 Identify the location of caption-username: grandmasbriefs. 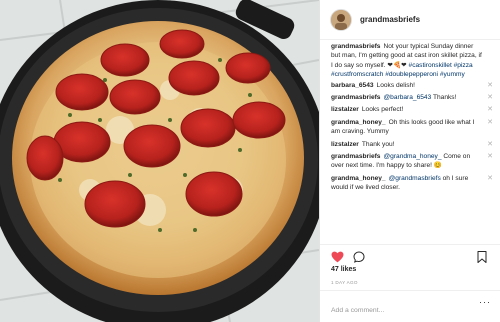
(355, 46).